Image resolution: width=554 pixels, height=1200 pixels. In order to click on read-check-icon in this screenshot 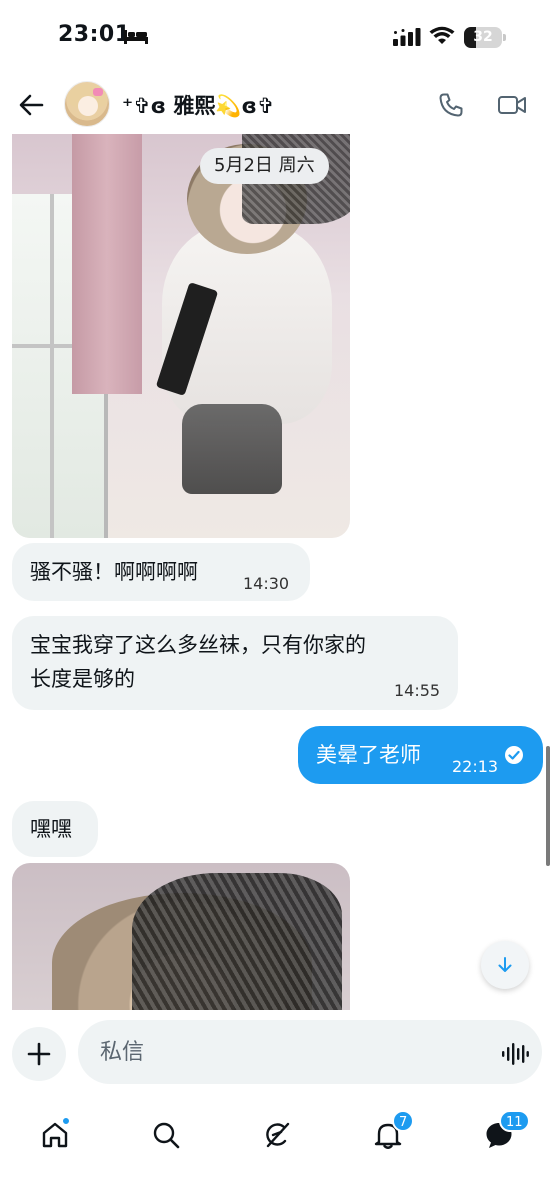, I will do `click(514, 755)`.